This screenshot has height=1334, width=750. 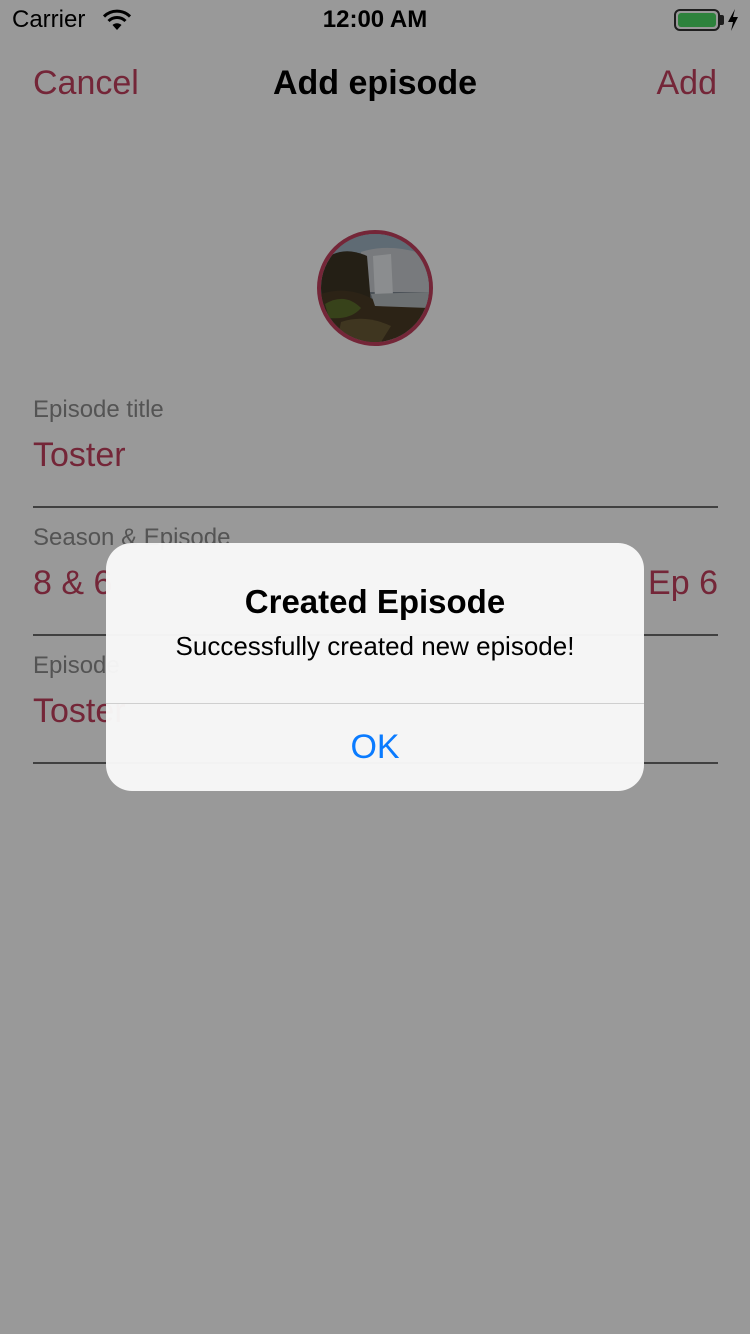 I want to click on ok-button: OK, so click(x=375, y=747).